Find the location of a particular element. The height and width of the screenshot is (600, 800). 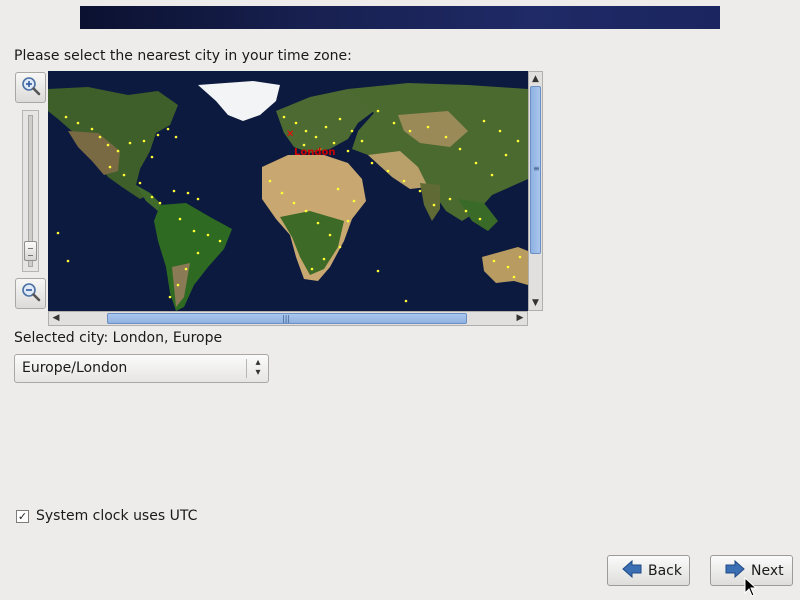

utc-label: System clock uses UTC is located at coordinates (117, 516).